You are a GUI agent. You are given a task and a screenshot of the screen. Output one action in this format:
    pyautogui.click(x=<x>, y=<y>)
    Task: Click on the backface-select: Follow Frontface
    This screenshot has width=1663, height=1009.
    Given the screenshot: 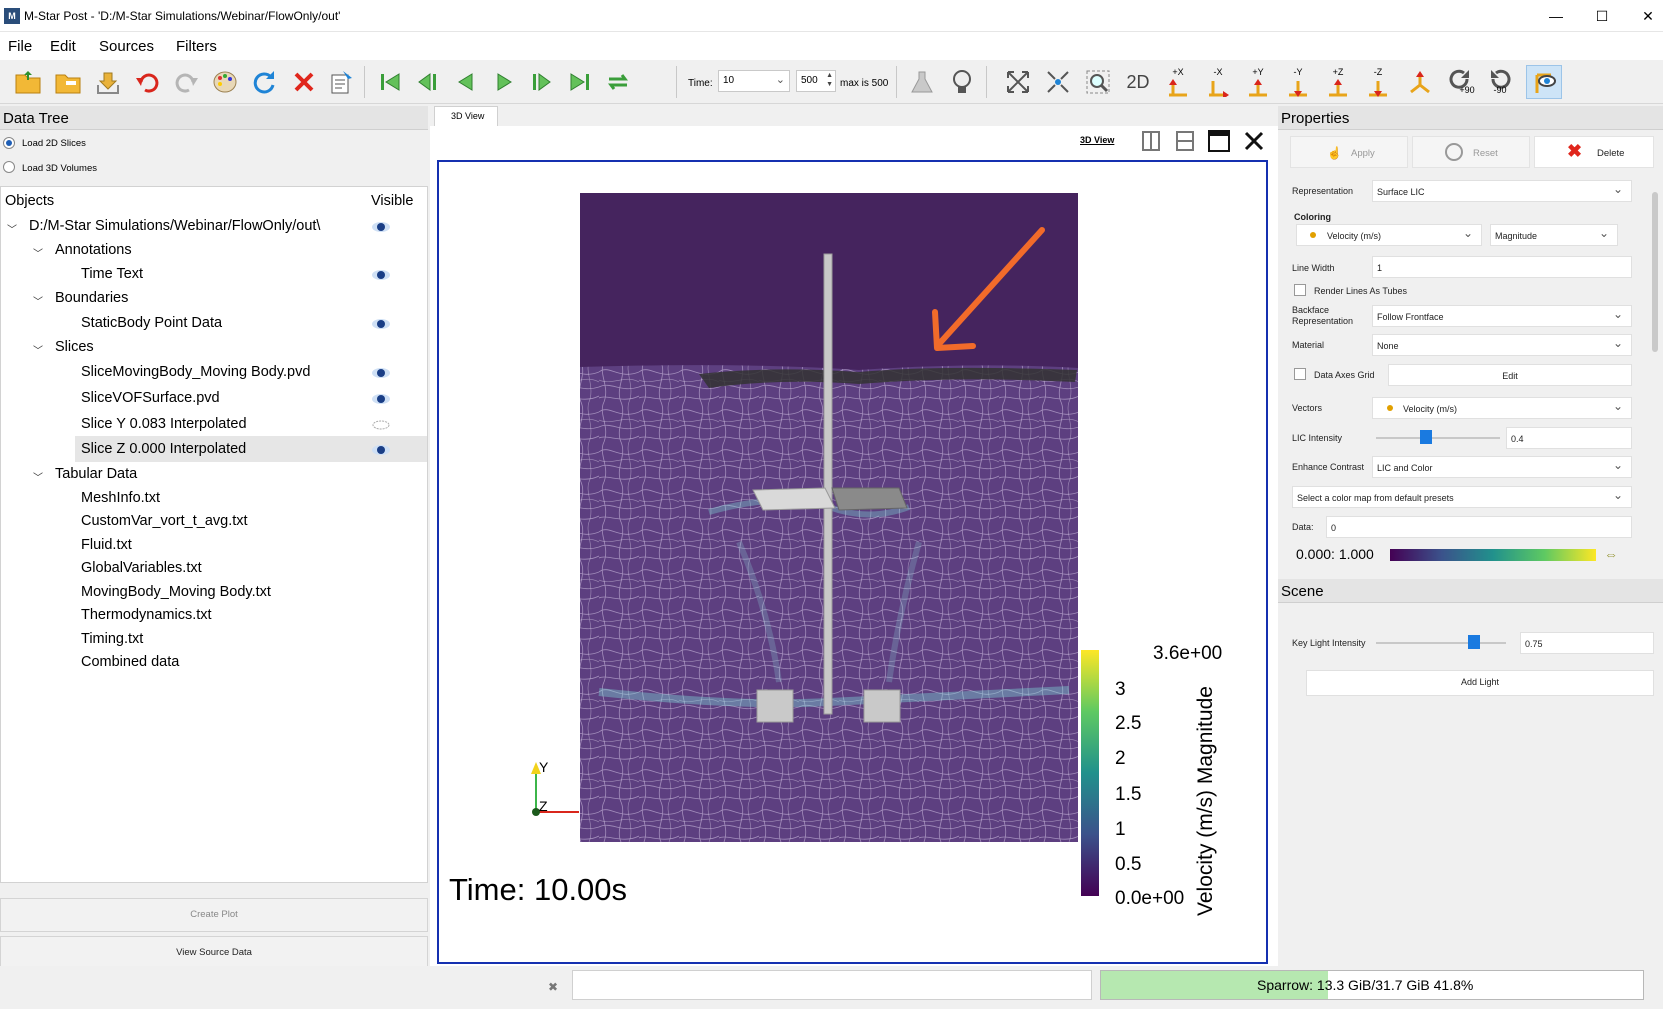 What is the action you would take?
    pyautogui.click(x=1502, y=316)
    